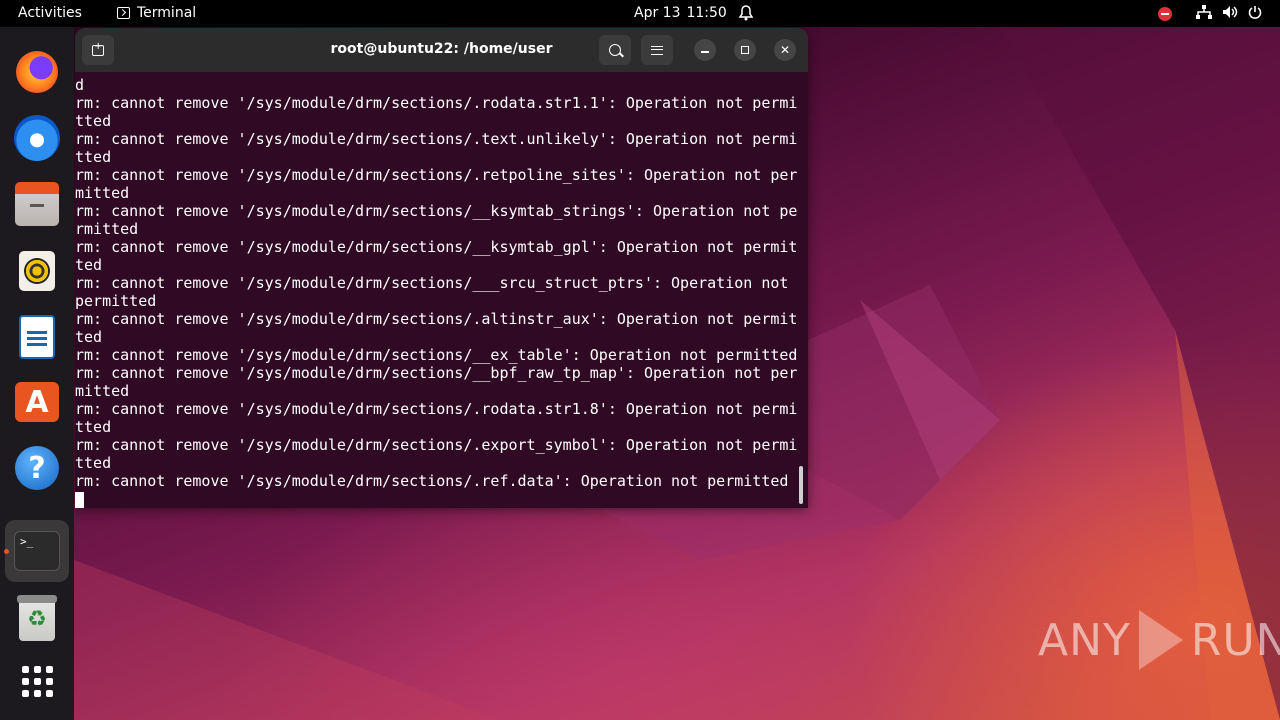 This screenshot has height=720, width=1280. I want to click on firefox-icon, so click(37, 72).